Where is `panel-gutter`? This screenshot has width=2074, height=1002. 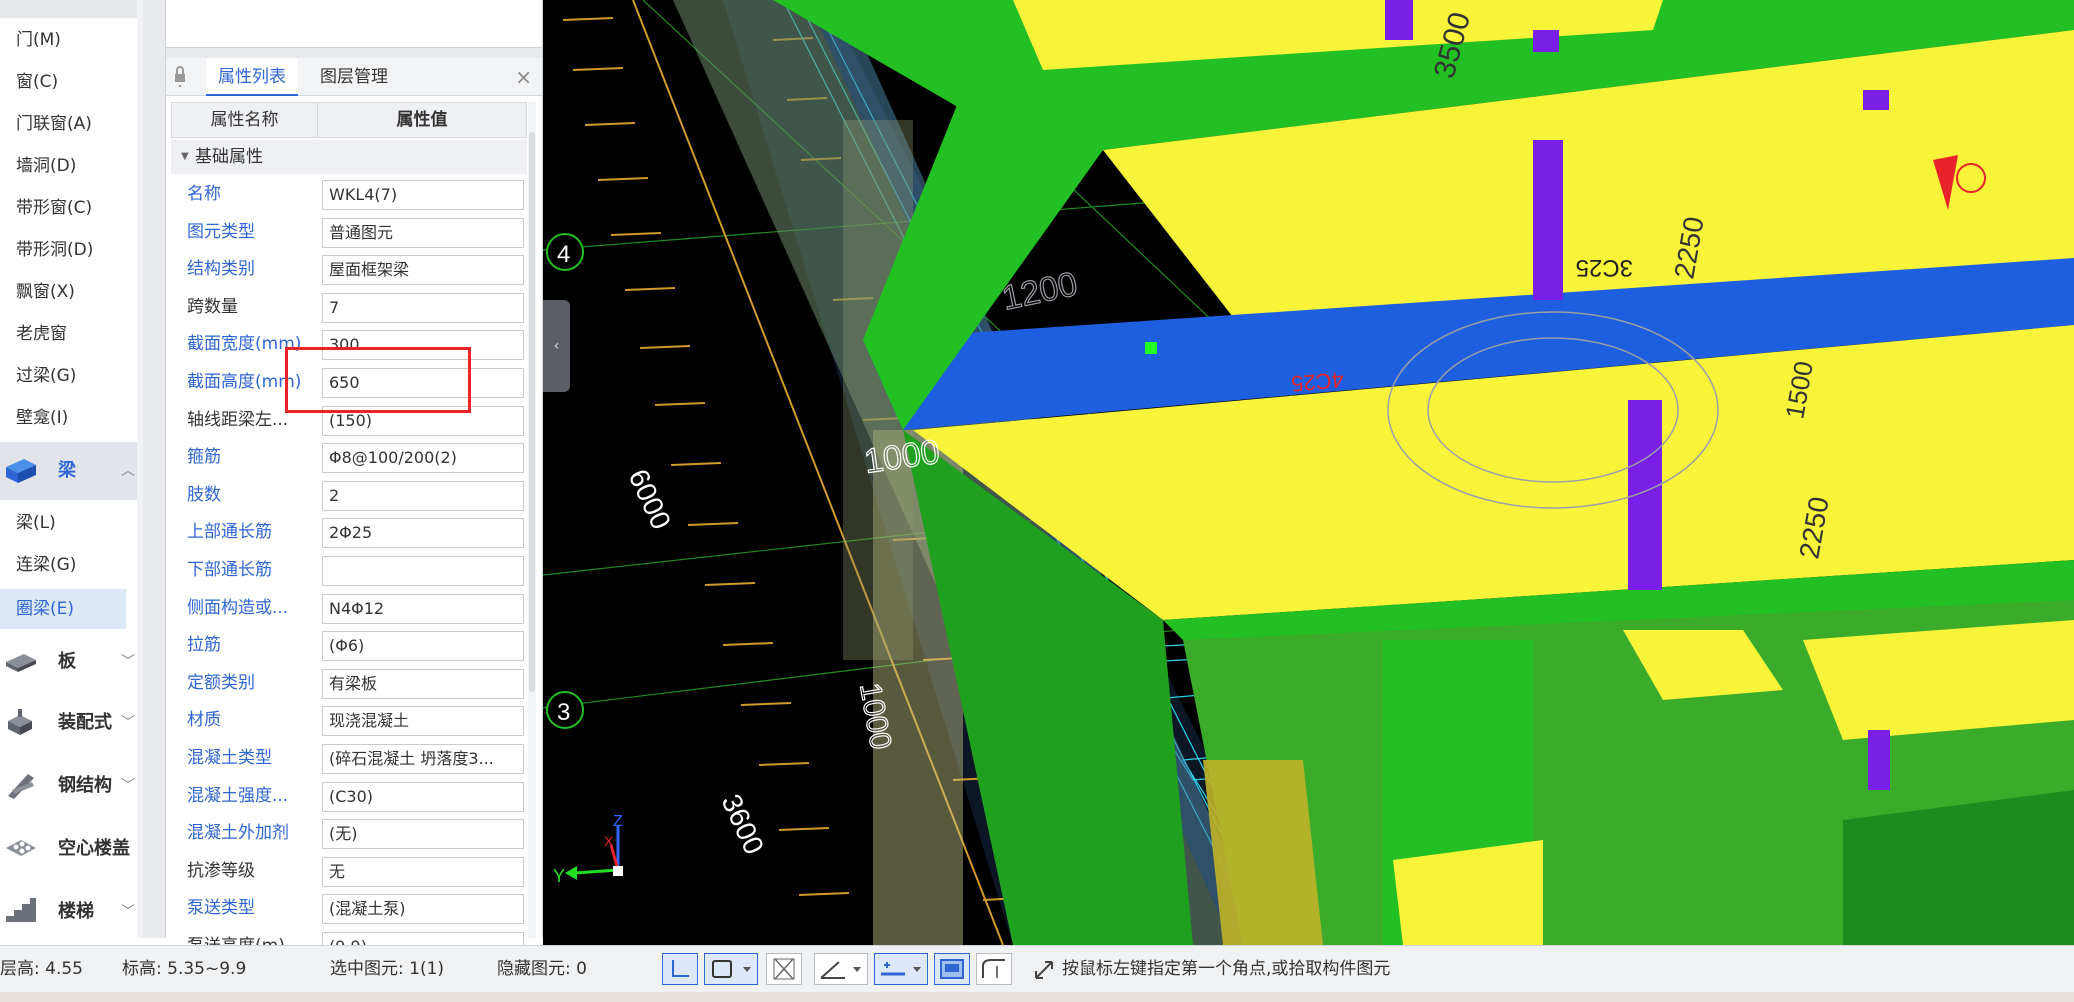
panel-gutter is located at coordinates (154, 469).